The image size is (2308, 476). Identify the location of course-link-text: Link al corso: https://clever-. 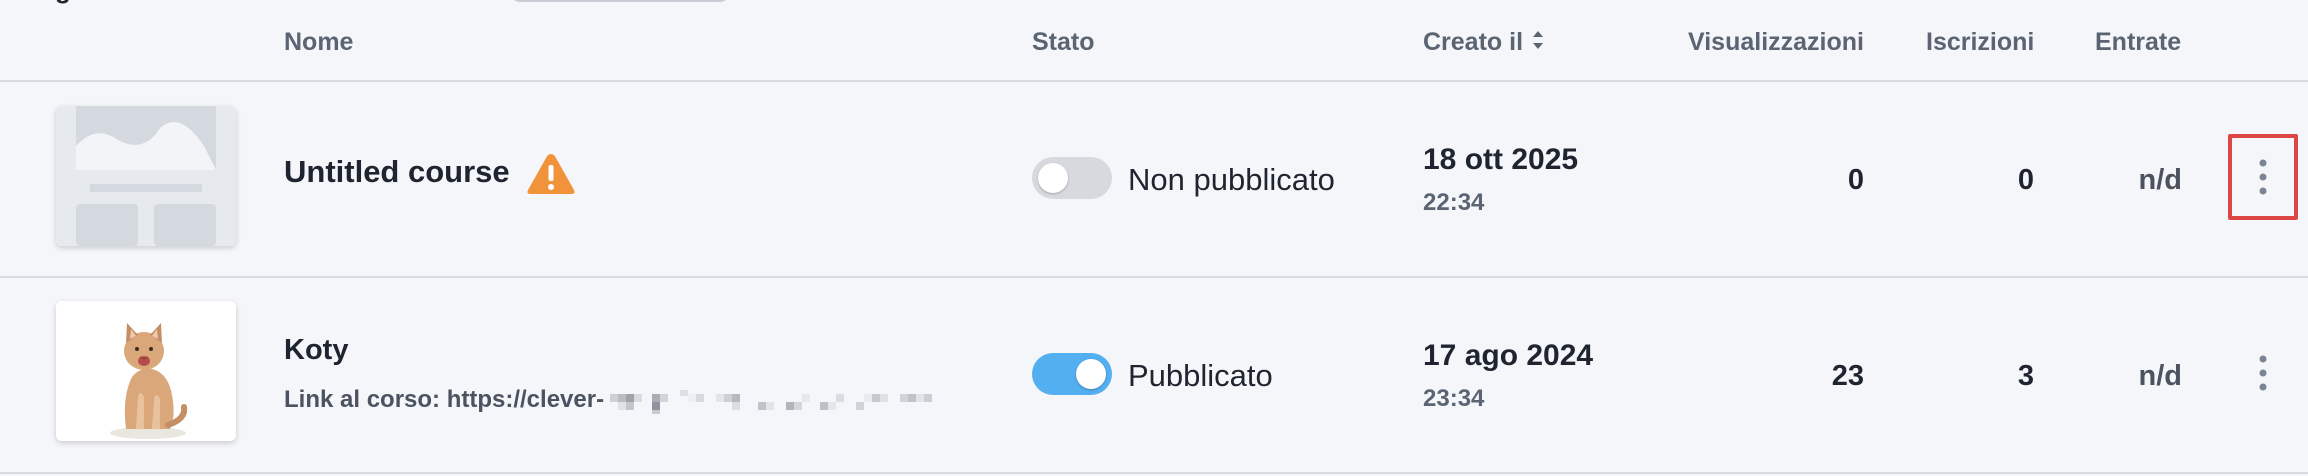
(444, 399).